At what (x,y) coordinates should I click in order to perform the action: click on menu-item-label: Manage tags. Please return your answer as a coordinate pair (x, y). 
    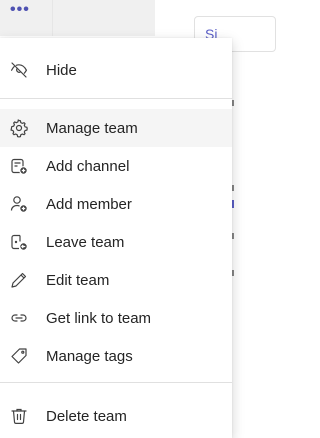
    Looking at the image, I should click on (89, 356).